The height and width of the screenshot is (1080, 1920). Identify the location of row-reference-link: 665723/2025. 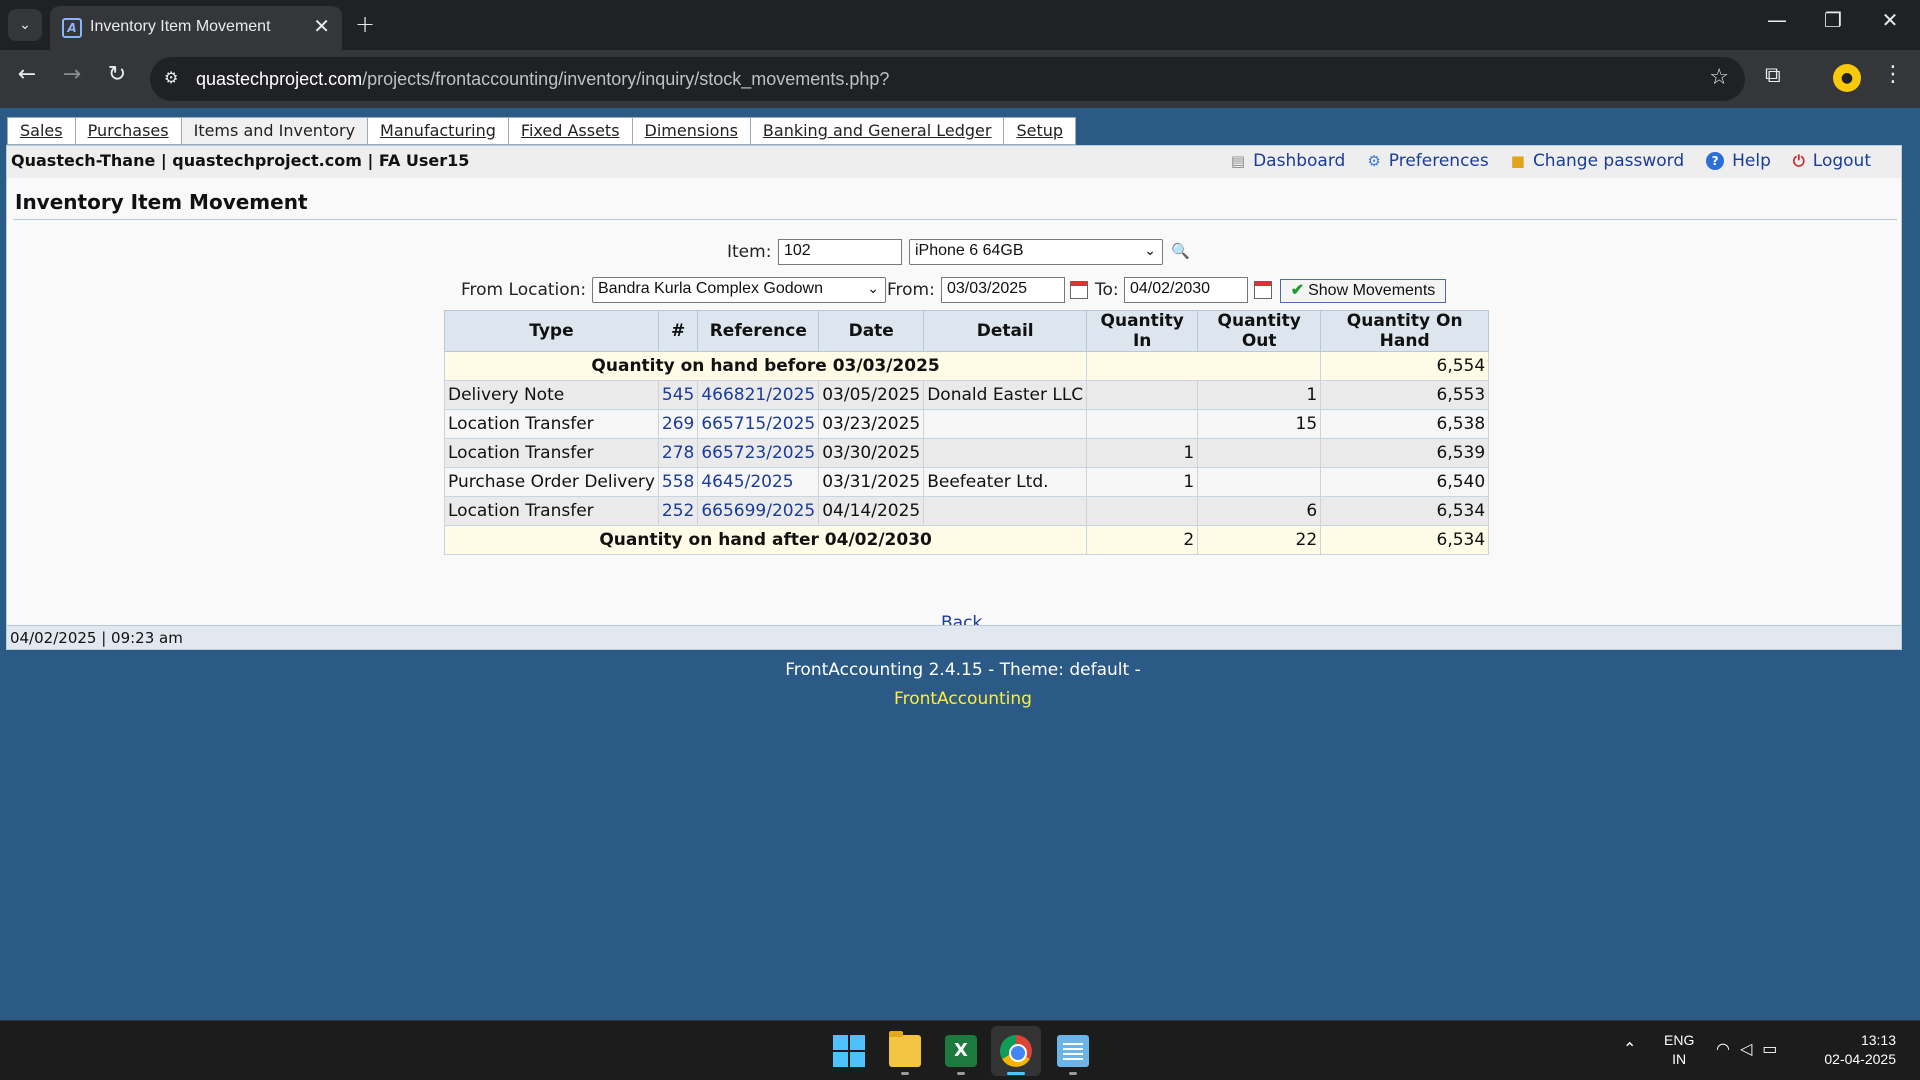
(758, 453).